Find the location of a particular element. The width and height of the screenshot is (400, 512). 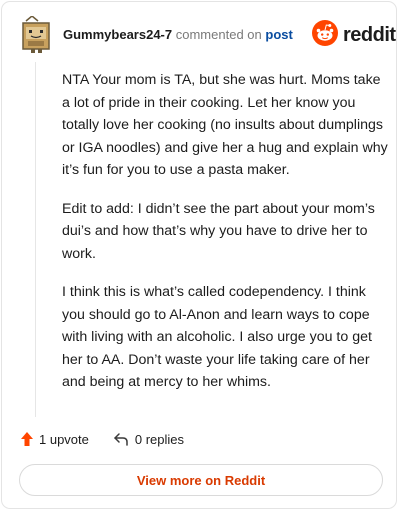

replies-button: 0 replies is located at coordinates (148, 439).